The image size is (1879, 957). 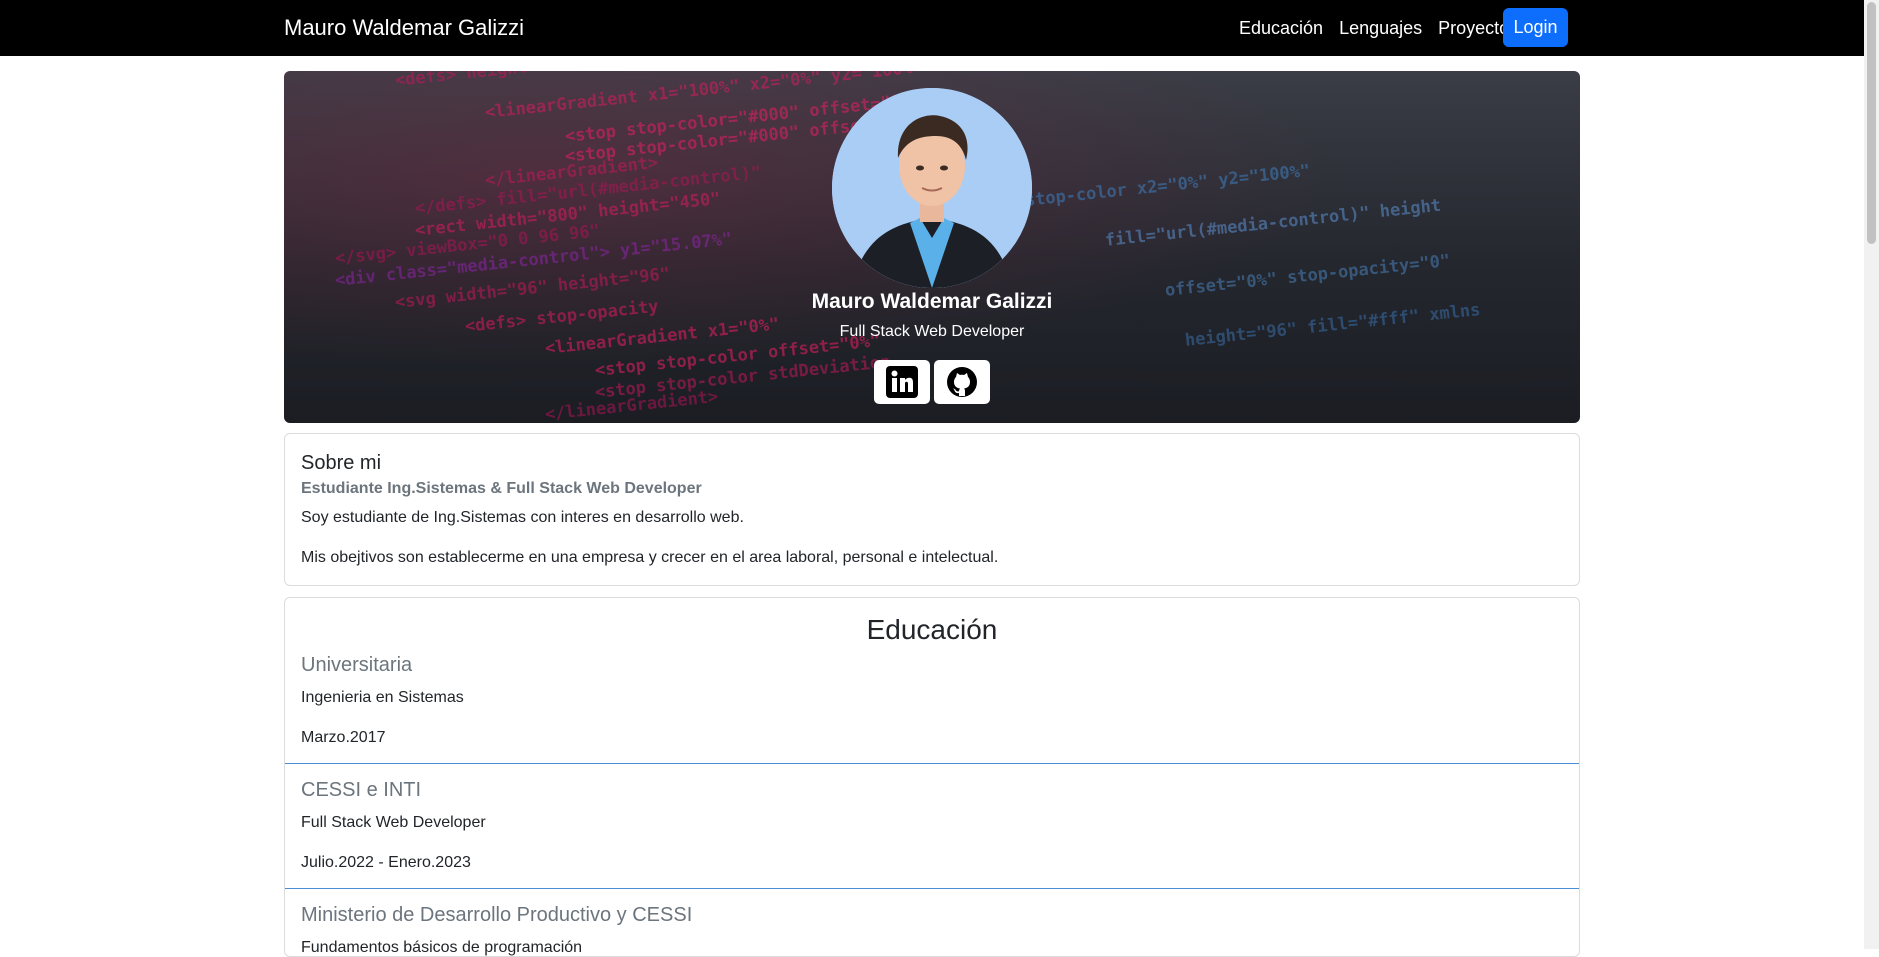 I want to click on profile-photo, so click(x=932, y=188).